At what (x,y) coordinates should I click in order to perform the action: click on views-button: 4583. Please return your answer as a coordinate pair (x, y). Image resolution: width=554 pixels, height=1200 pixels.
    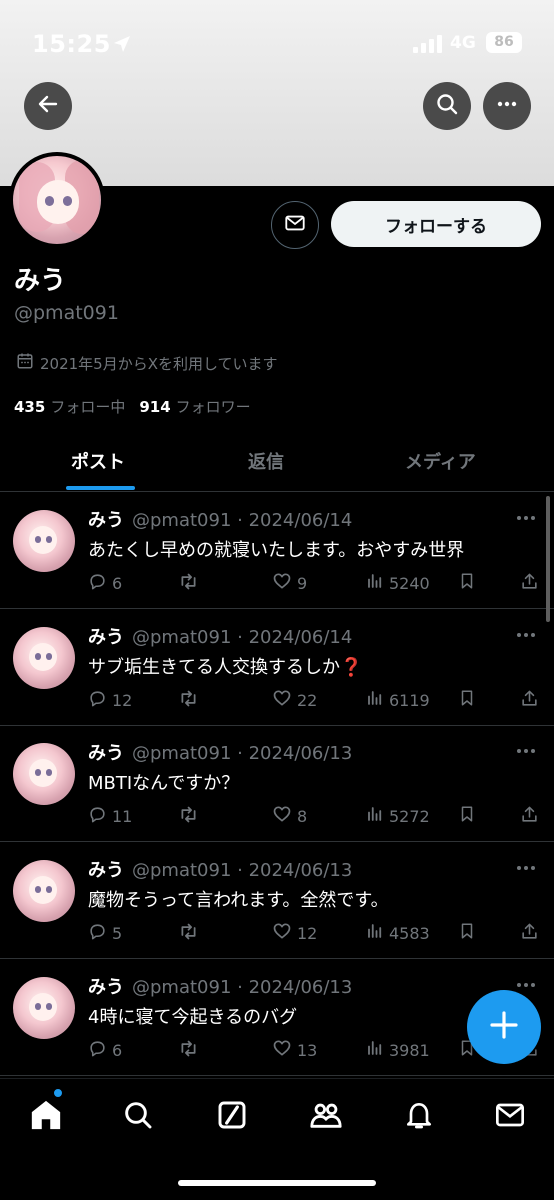
    Looking at the image, I should click on (398, 933).